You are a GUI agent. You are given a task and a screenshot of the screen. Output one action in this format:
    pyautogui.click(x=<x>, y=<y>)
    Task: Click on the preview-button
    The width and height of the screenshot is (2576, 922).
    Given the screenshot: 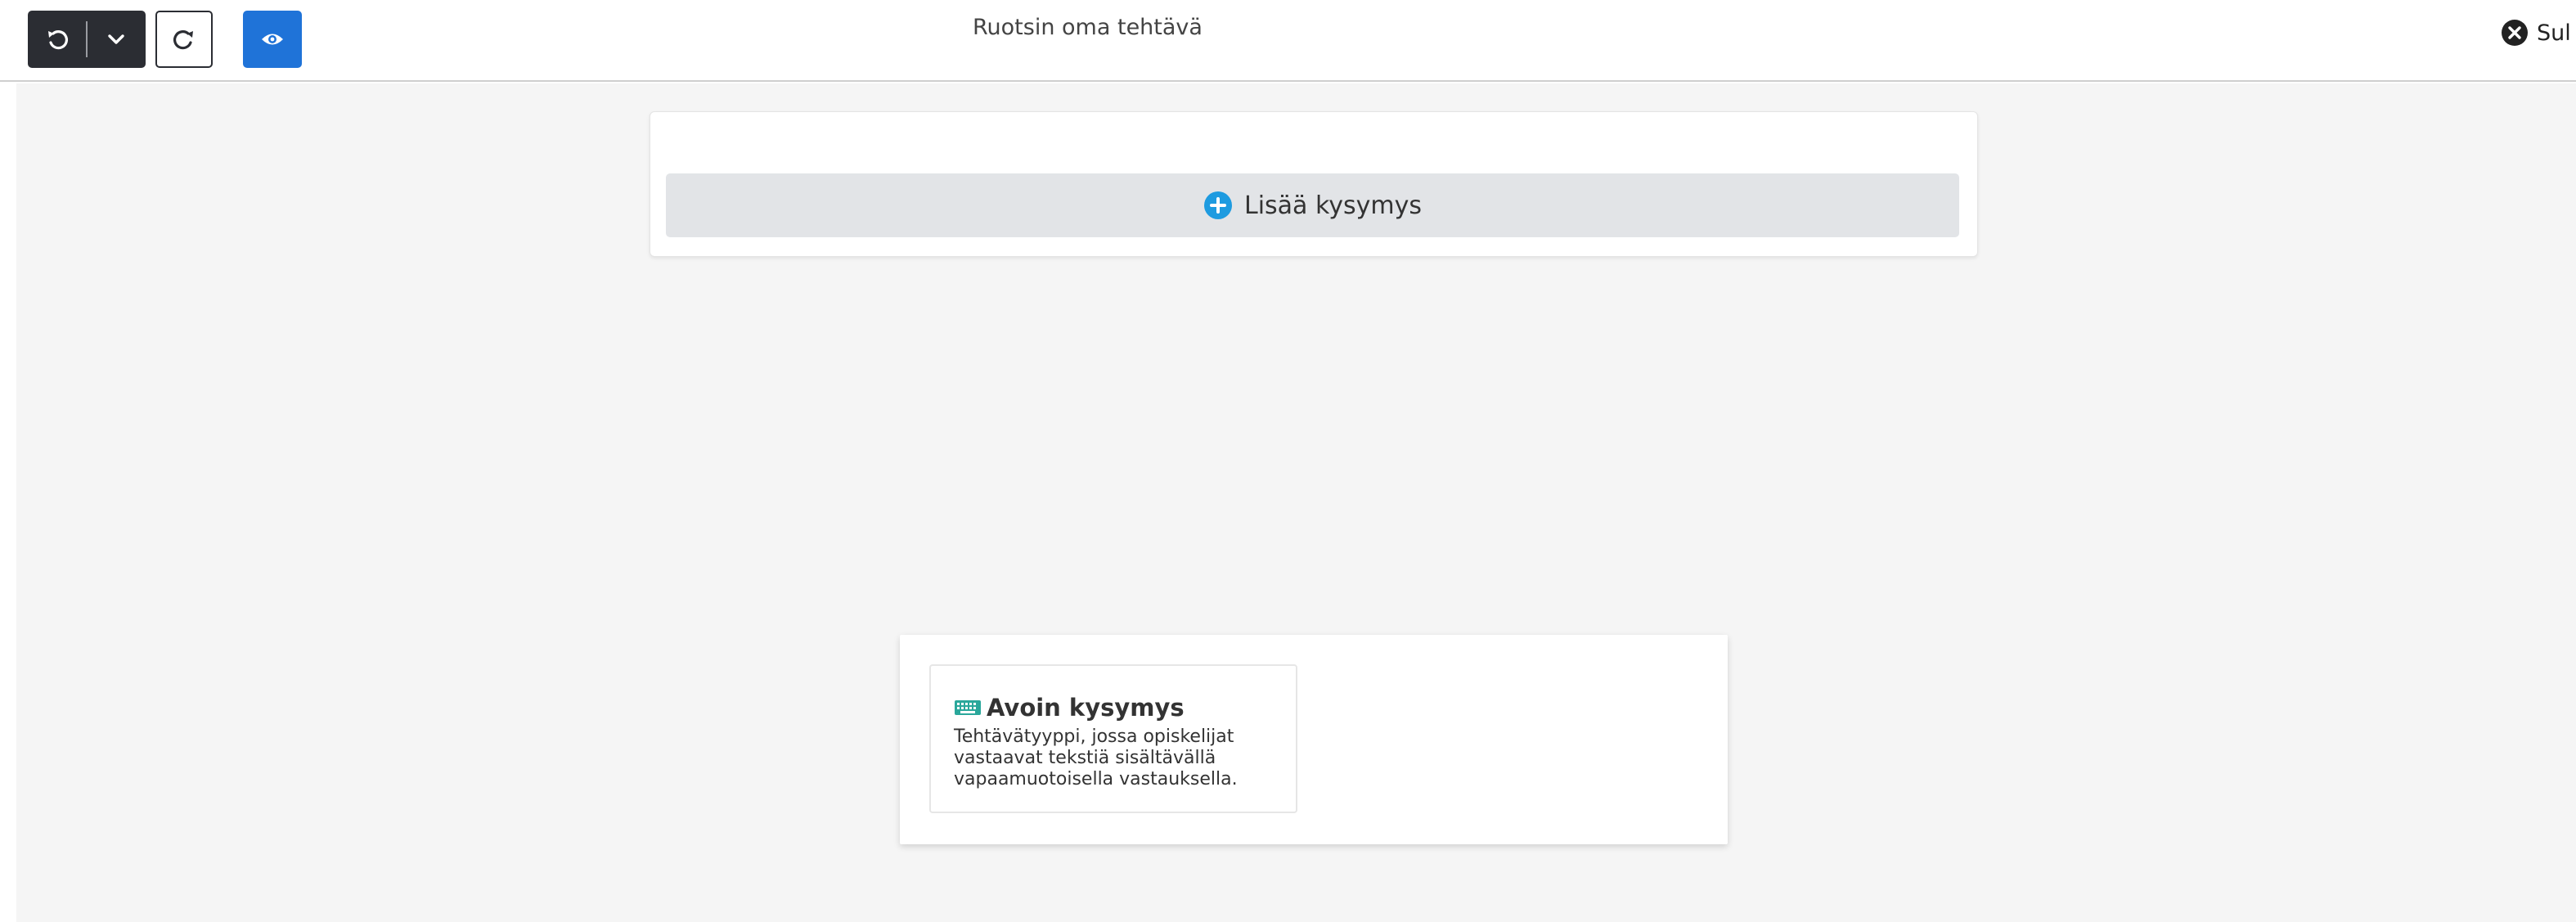 What is the action you would take?
    pyautogui.click(x=273, y=39)
    